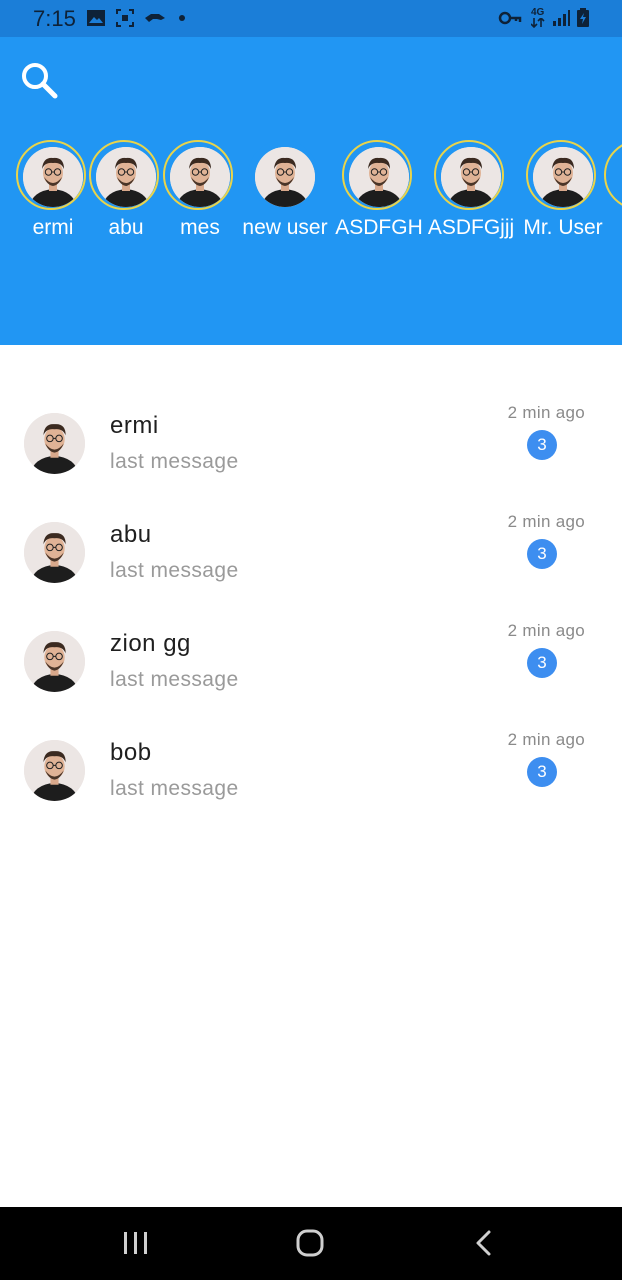 The width and height of the screenshot is (622, 1280). I want to click on game-controller-icon, so click(155, 18).